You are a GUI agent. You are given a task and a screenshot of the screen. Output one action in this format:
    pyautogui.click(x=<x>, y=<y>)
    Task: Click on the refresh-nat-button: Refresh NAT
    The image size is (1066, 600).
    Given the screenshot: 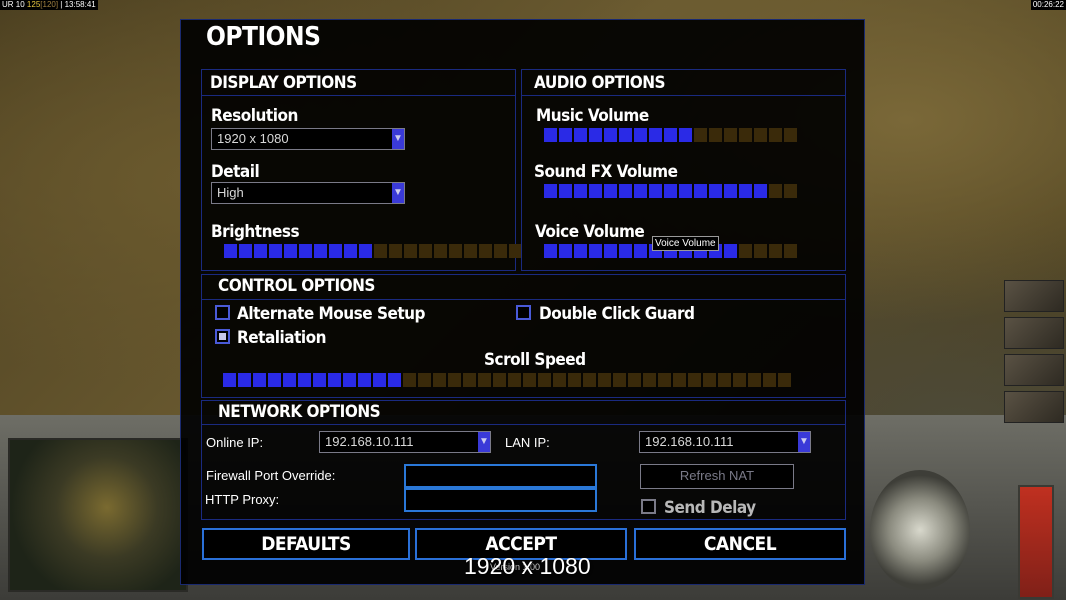 What is the action you would take?
    pyautogui.click(x=717, y=476)
    